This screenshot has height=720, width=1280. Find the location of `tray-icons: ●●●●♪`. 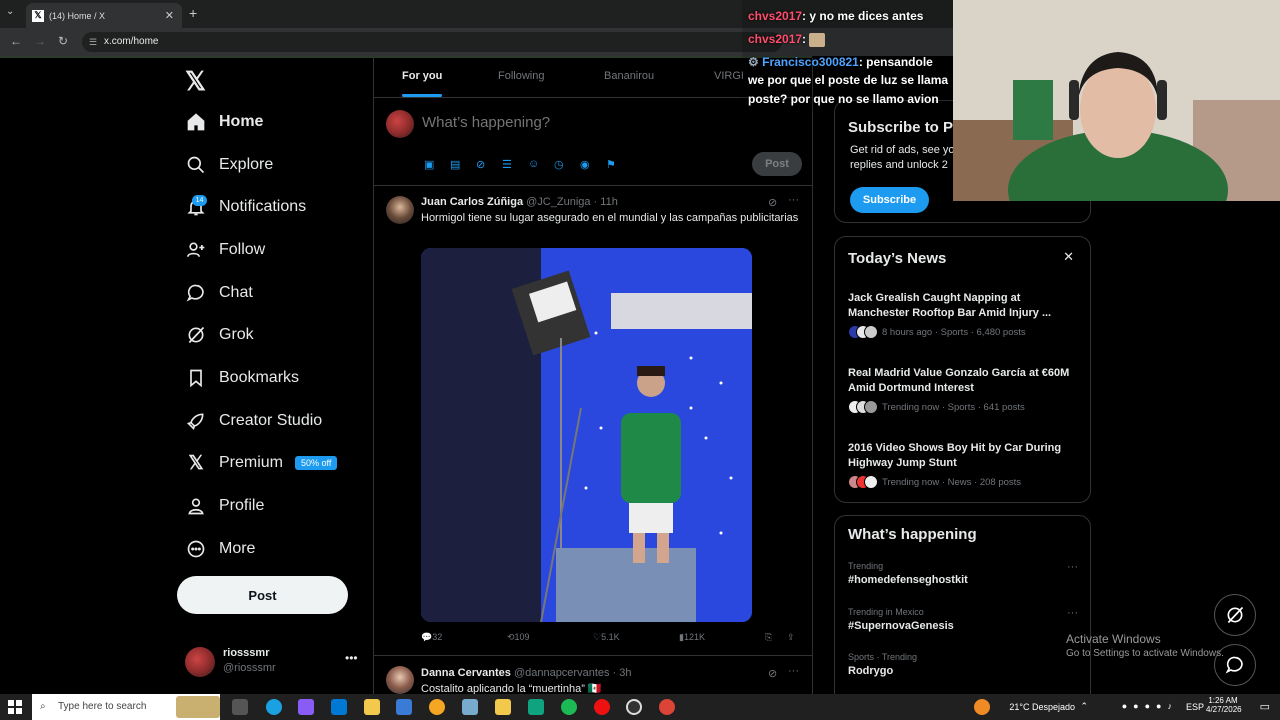

tray-icons: ●●●●♪ is located at coordinates (1150, 706).